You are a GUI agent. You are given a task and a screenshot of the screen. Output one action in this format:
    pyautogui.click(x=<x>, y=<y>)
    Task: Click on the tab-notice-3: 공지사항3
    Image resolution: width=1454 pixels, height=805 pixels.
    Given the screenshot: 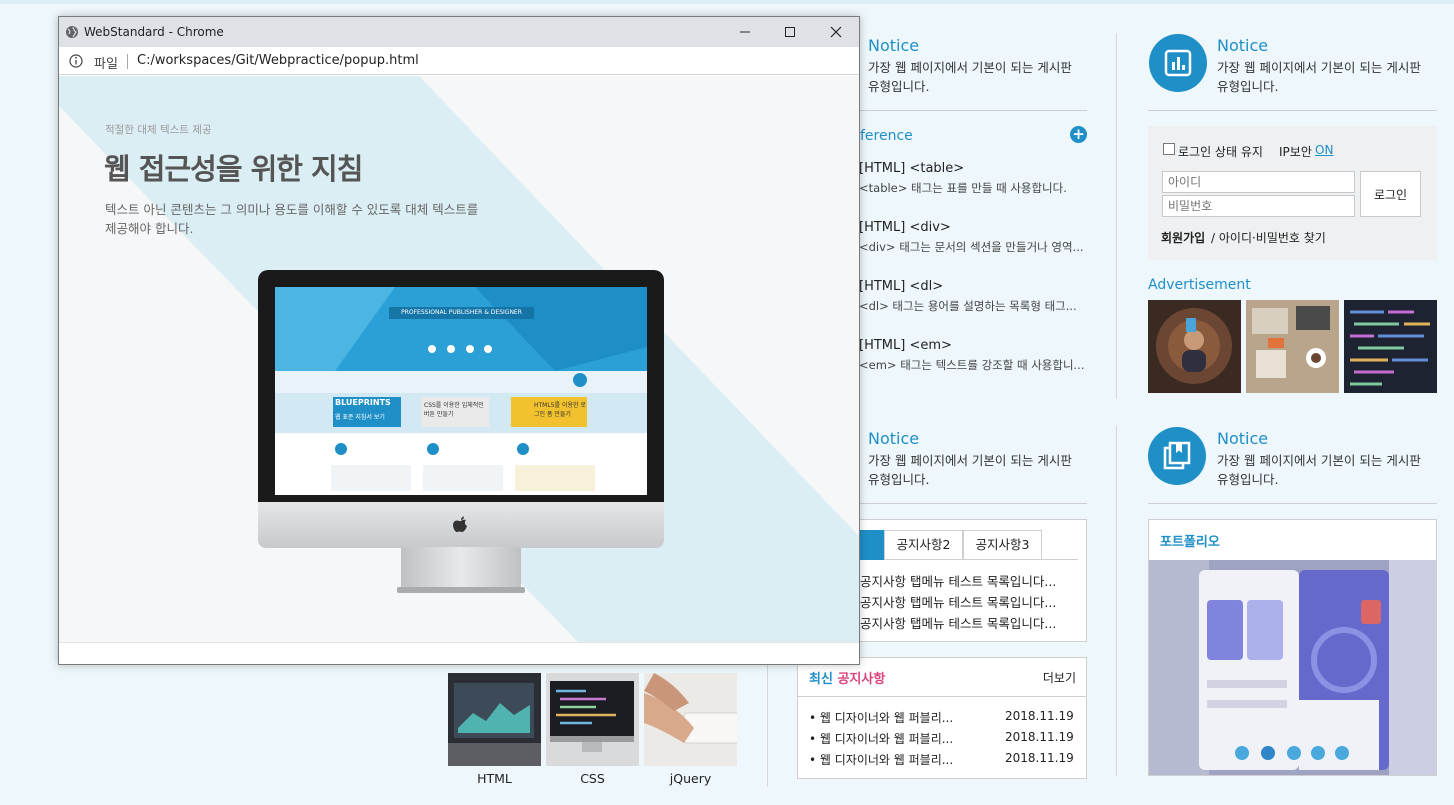 What is the action you would take?
    pyautogui.click(x=1002, y=545)
    